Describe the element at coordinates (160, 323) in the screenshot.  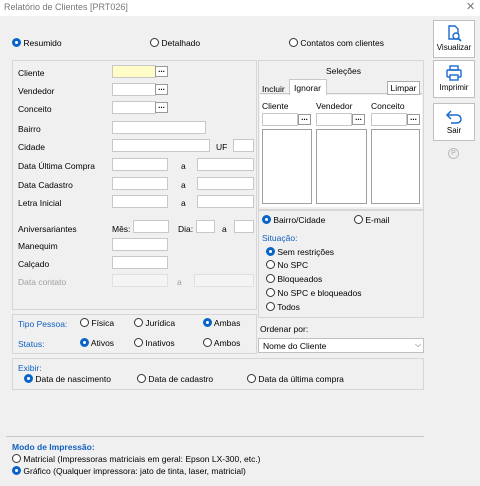
I see `radio-juridica-label: Jurídica` at that location.